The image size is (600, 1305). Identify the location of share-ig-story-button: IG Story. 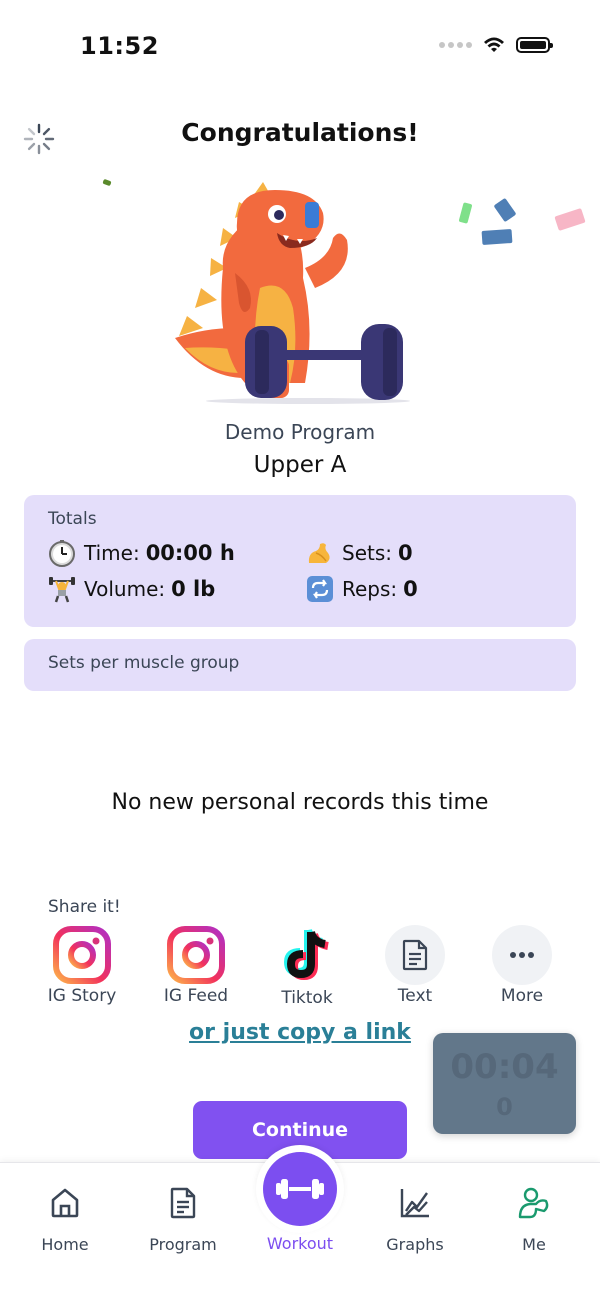
(82, 965).